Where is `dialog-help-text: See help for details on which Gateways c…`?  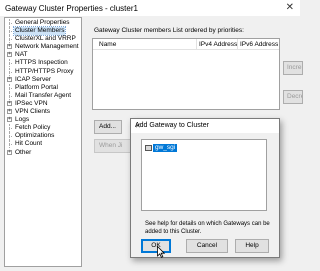 dialog-help-text: See help for details on which Gateways c… is located at coordinates (207, 228).